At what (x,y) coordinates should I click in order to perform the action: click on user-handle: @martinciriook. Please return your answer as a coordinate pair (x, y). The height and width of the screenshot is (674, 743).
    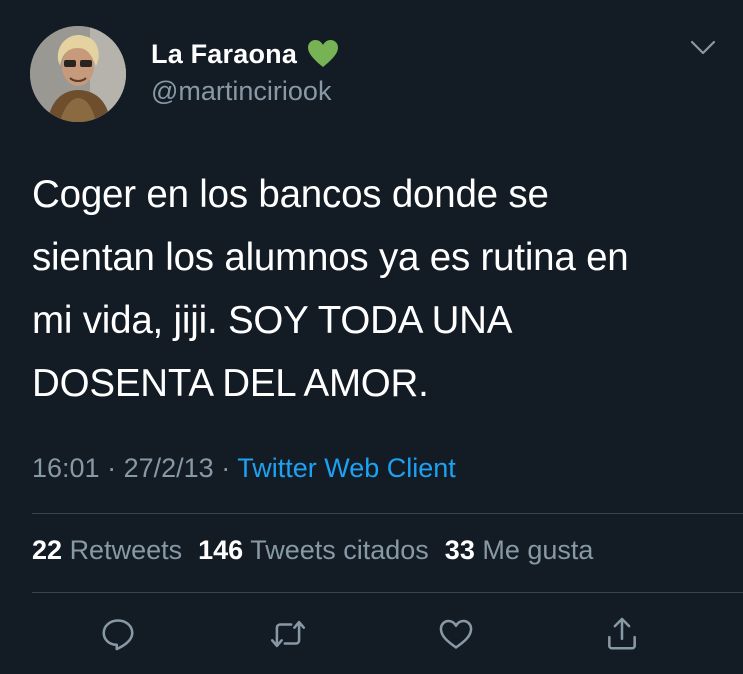
    Looking at the image, I should click on (245, 91).